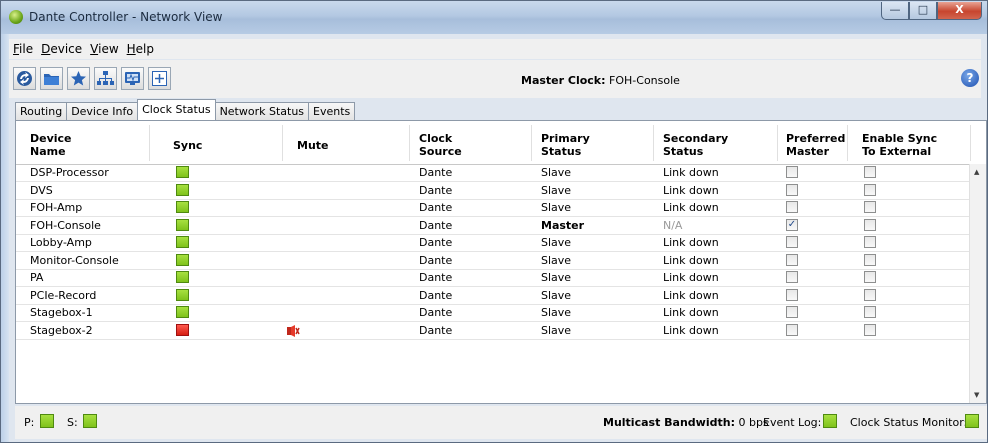  What do you see at coordinates (494, 331) in the screenshot?
I see `table-row: Stagebox-2 Dante Slave Link down` at bounding box center [494, 331].